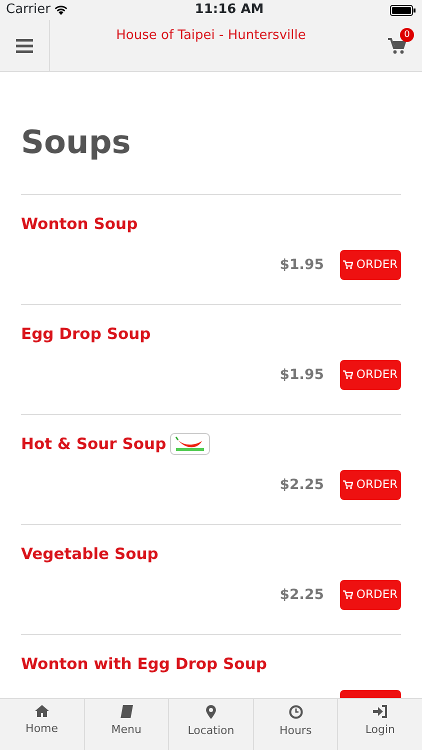 The width and height of the screenshot is (422, 750). I want to click on tab-bar-item: Home, so click(42, 724).